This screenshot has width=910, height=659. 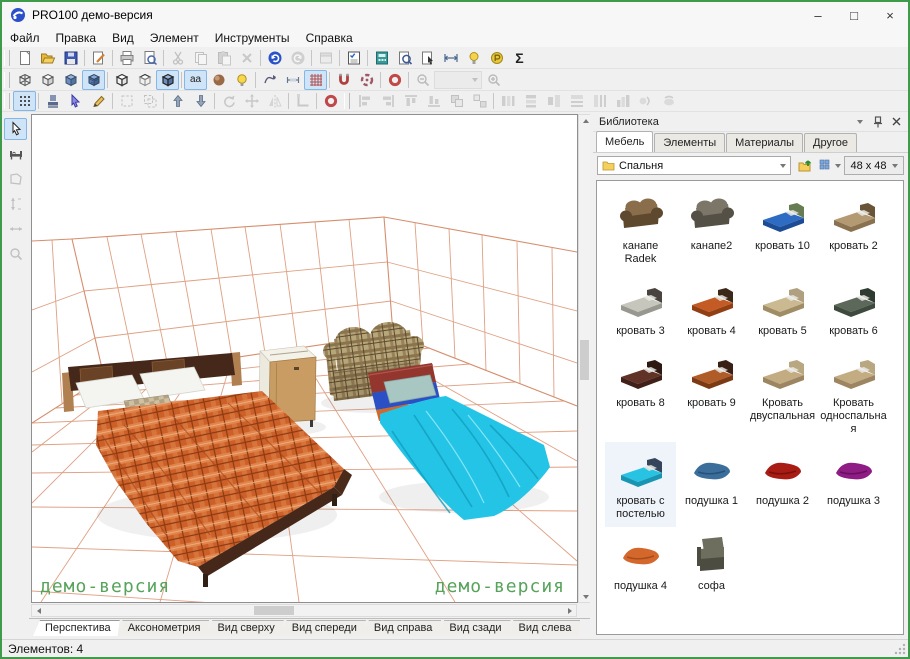 I want to click on select-document-button, so click(x=427, y=58).